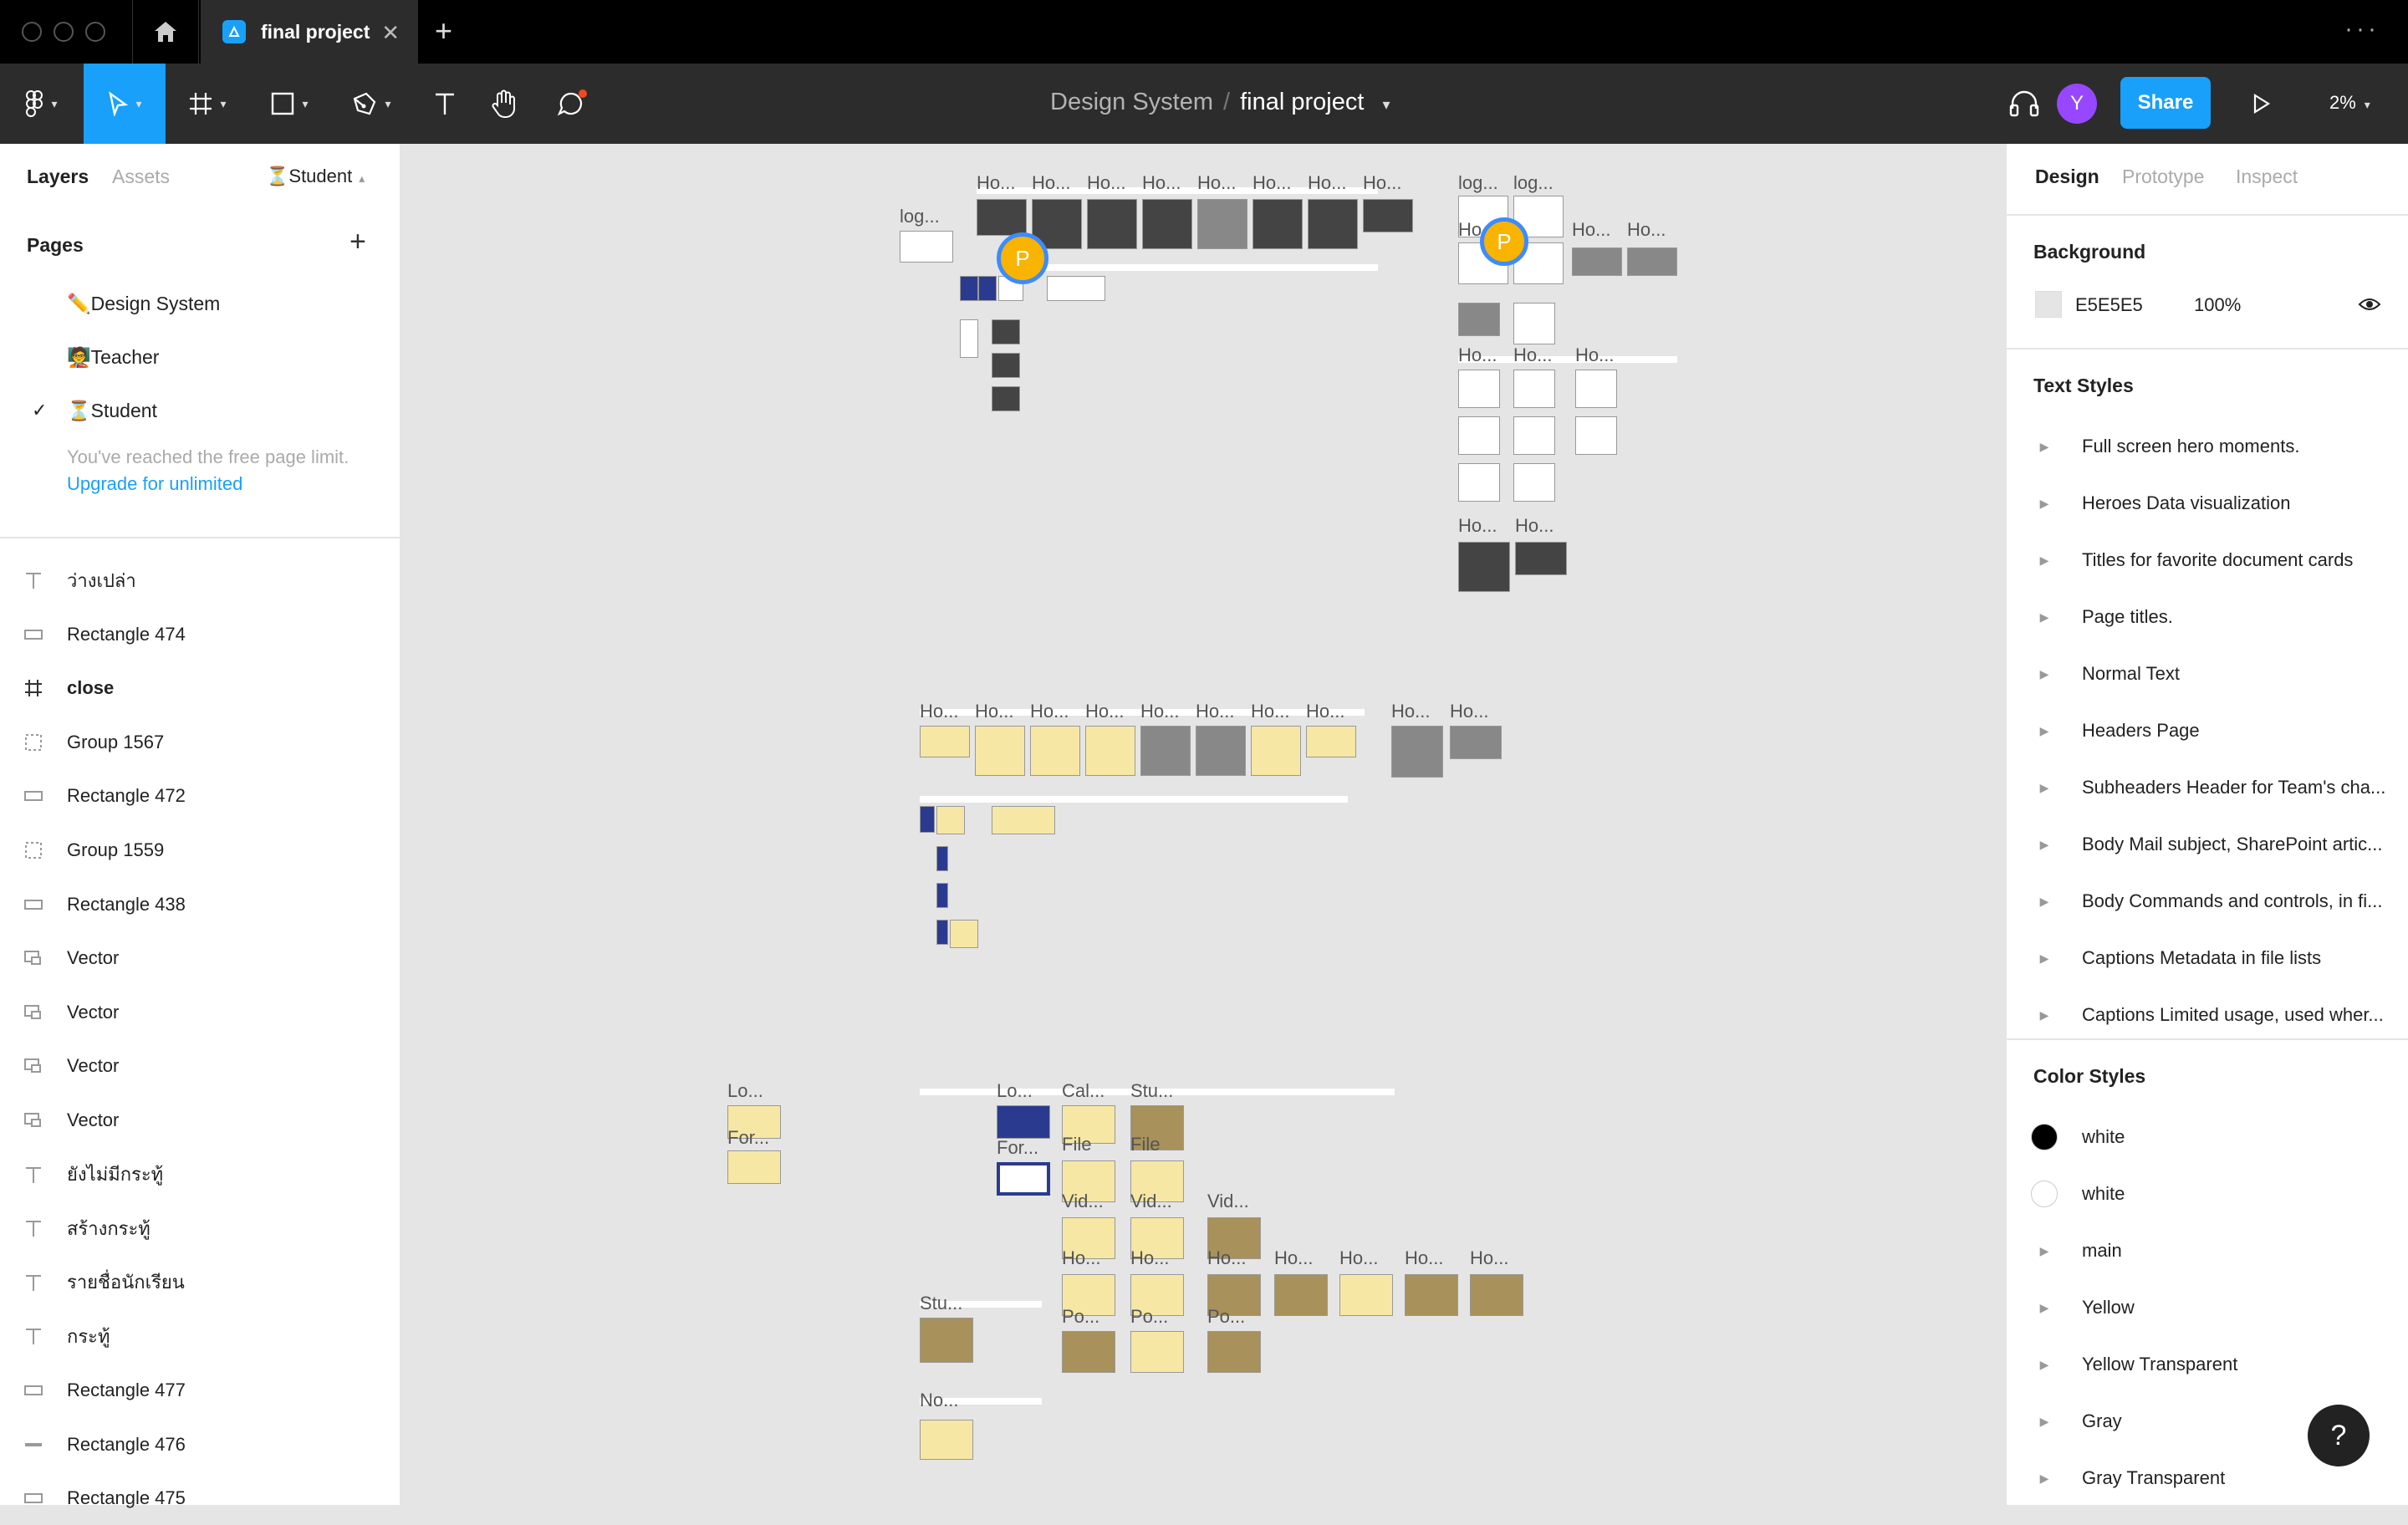 Image resolution: width=2408 pixels, height=1525 pixels. Describe the element at coordinates (125, 104) in the screenshot. I see `move-tool-button: ▾` at that location.